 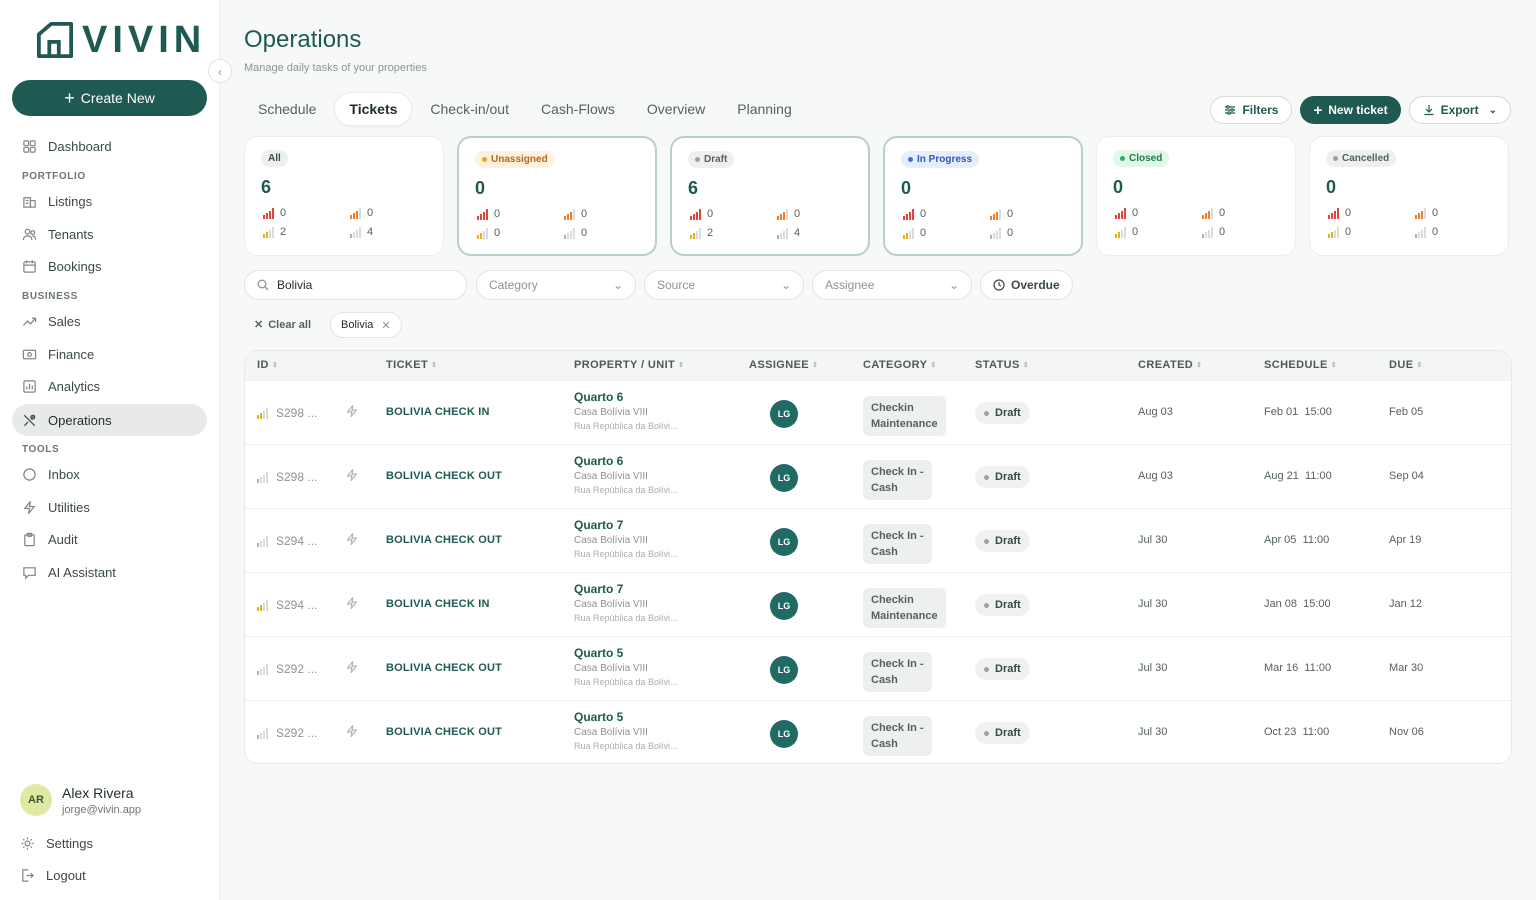 What do you see at coordinates (1406, 365) in the screenshot?
I see `column-header-due: DUE ⇕` at bounding box center [1406, 365].